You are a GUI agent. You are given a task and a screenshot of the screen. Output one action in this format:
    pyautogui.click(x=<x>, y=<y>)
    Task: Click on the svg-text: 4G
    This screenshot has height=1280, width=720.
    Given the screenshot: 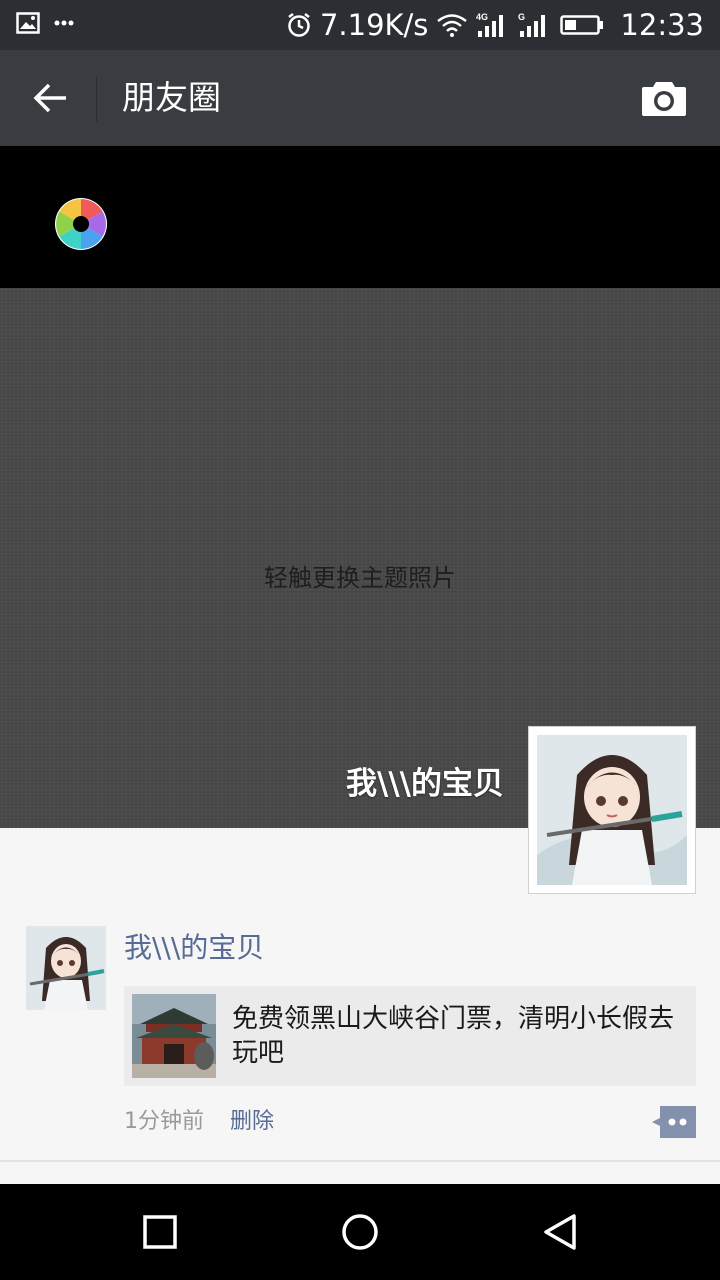 What is the action you would take?
    pyautogui.click(x=482, y=17)
    